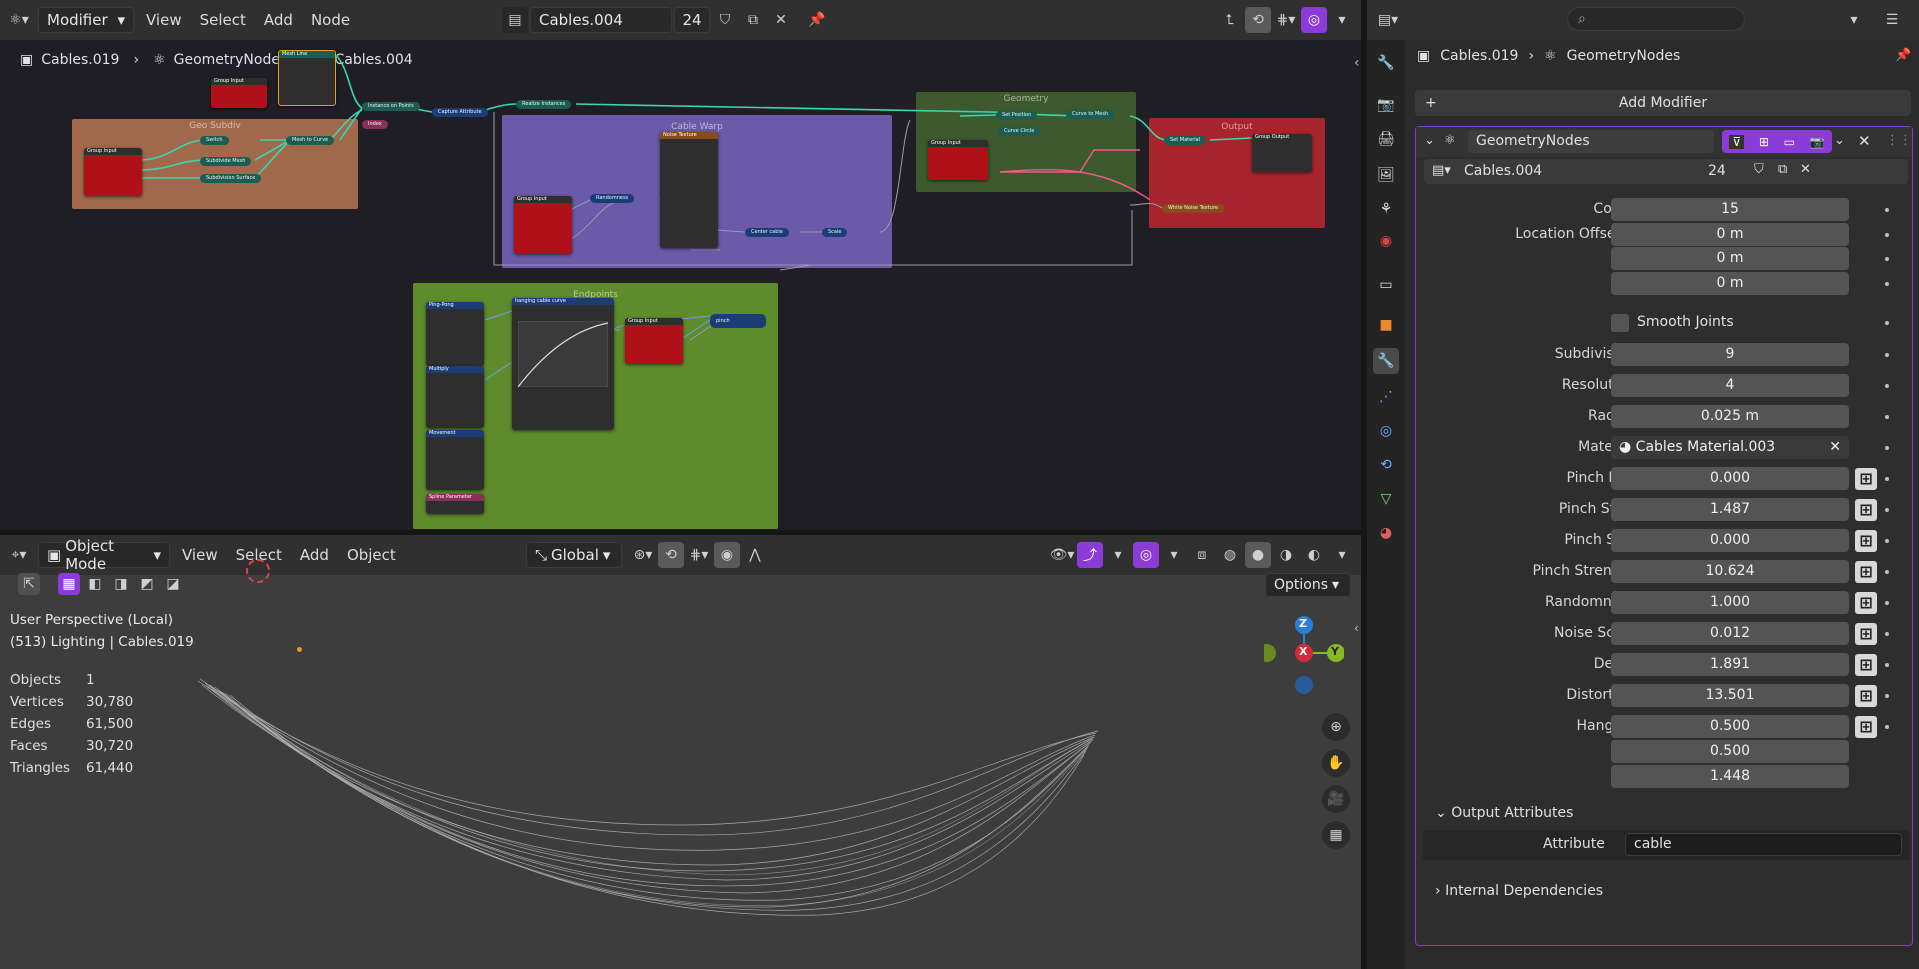 Image resolution: width=1919 pixels, height=969 pixels. I want to click on modifier-name-field: GeometryNodes, so click(1591, 141).